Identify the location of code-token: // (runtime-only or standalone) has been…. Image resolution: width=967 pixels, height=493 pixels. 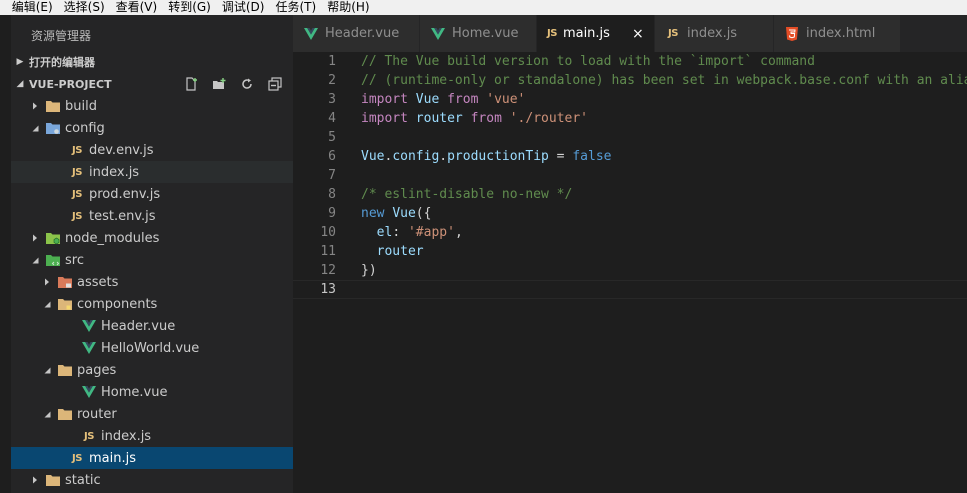
(664, 80).